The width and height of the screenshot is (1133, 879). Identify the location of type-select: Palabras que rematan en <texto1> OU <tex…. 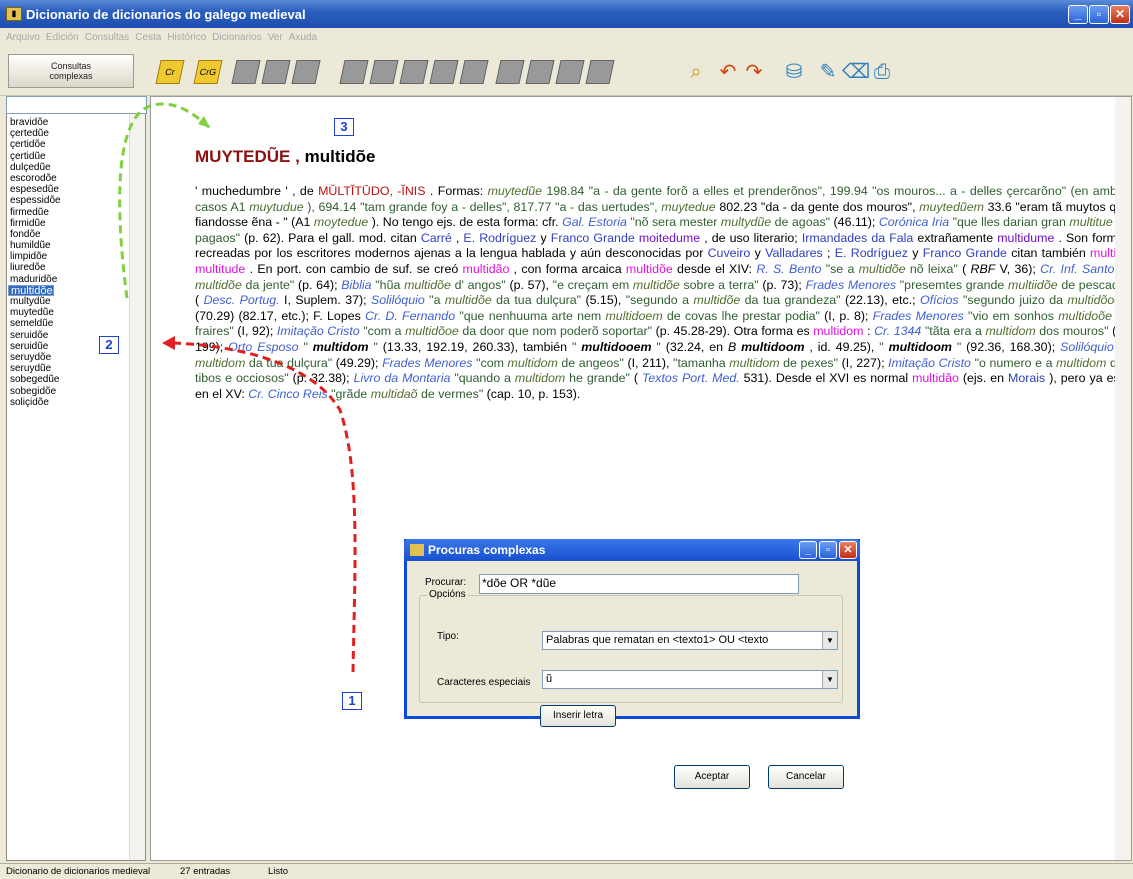
(690, 640).